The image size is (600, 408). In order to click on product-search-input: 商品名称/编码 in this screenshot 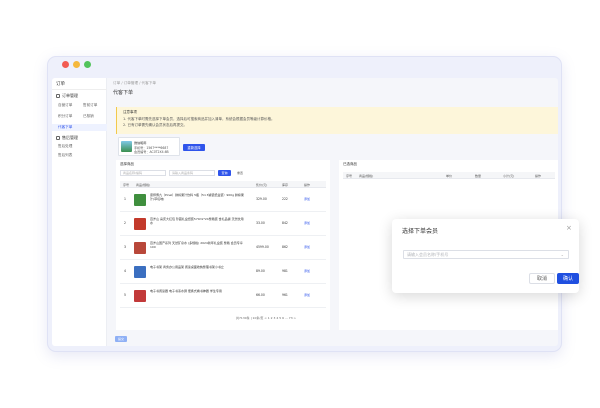, I will do `click(143, 173)`.